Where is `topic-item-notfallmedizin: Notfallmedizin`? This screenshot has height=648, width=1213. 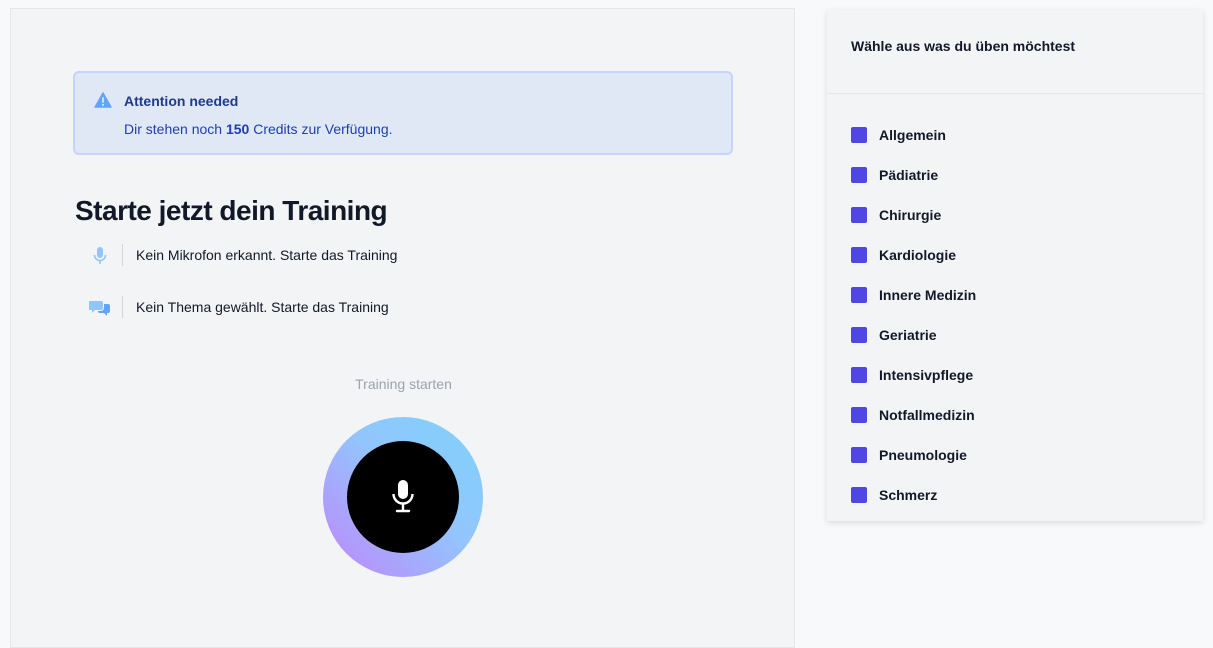
topic-item-notfallmedizin: Notfallmedizin is located at coordinates (1011, 425).